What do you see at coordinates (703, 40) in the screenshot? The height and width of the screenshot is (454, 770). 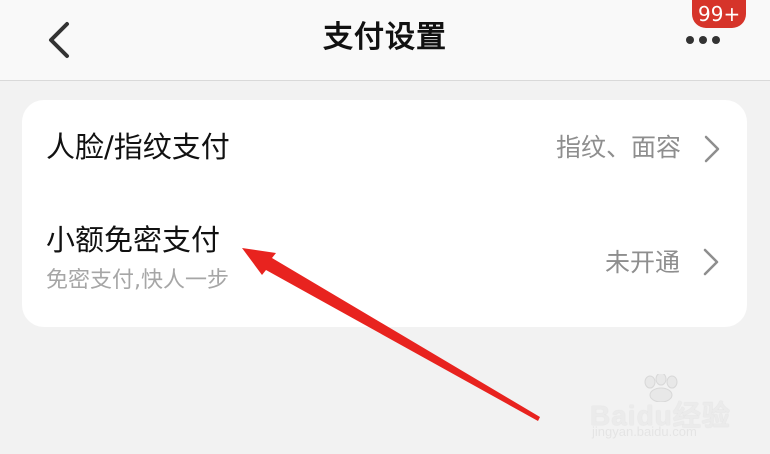 I see `more-dots-icon` at bounding box center [703, 40].